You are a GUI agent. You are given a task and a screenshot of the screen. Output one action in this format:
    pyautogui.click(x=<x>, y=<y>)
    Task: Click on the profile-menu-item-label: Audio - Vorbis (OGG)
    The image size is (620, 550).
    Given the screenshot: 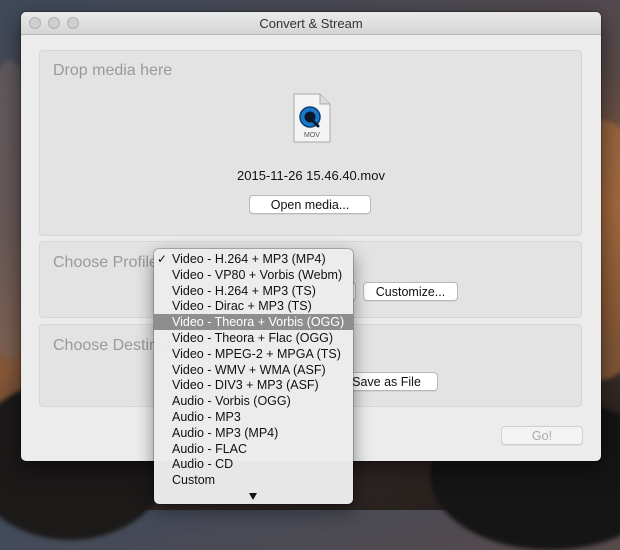 What is the action you would take?
    pyautogui.click(x=231, y=401)
    